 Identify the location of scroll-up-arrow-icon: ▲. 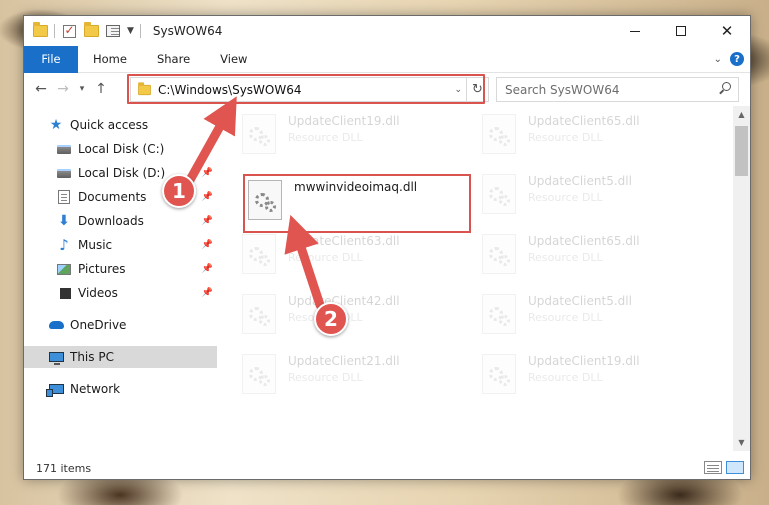
(741, 114).